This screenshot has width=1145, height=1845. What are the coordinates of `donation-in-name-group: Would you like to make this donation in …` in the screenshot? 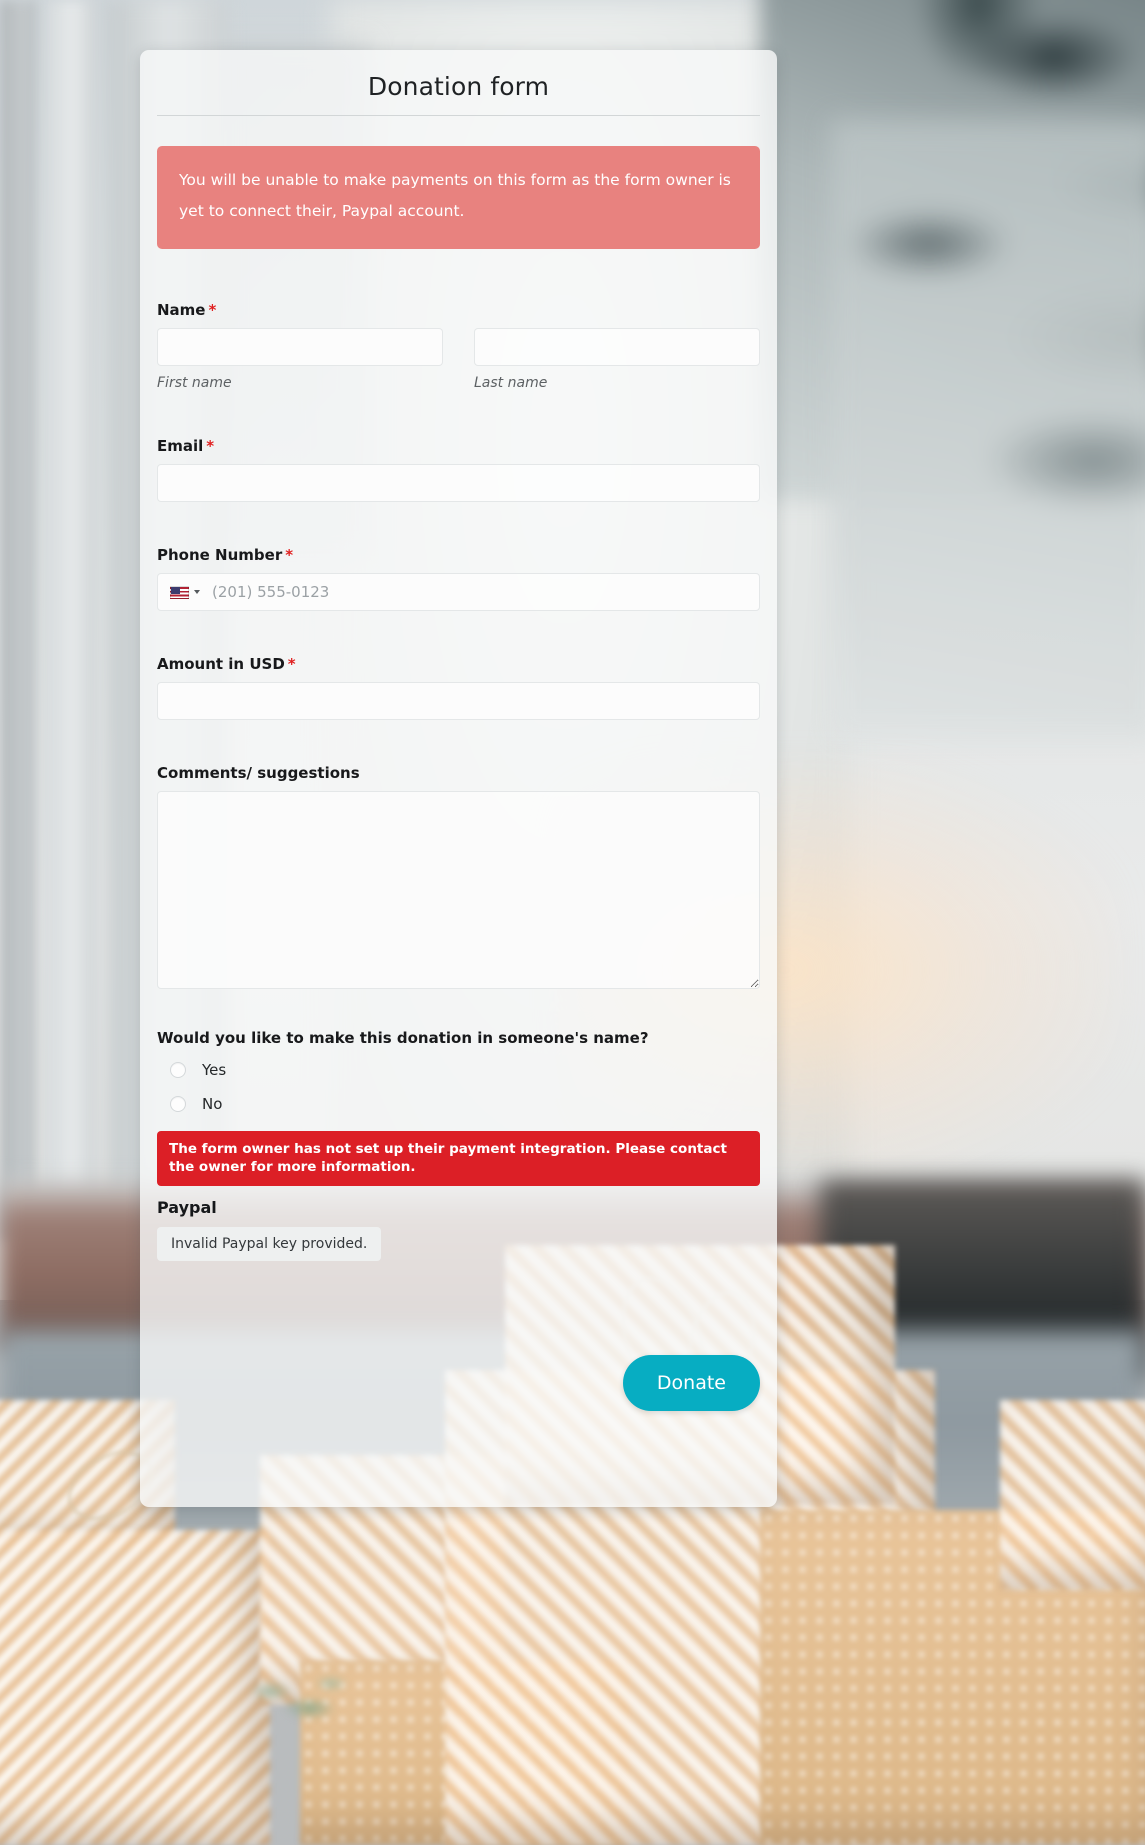 It's located at (458, 1071).